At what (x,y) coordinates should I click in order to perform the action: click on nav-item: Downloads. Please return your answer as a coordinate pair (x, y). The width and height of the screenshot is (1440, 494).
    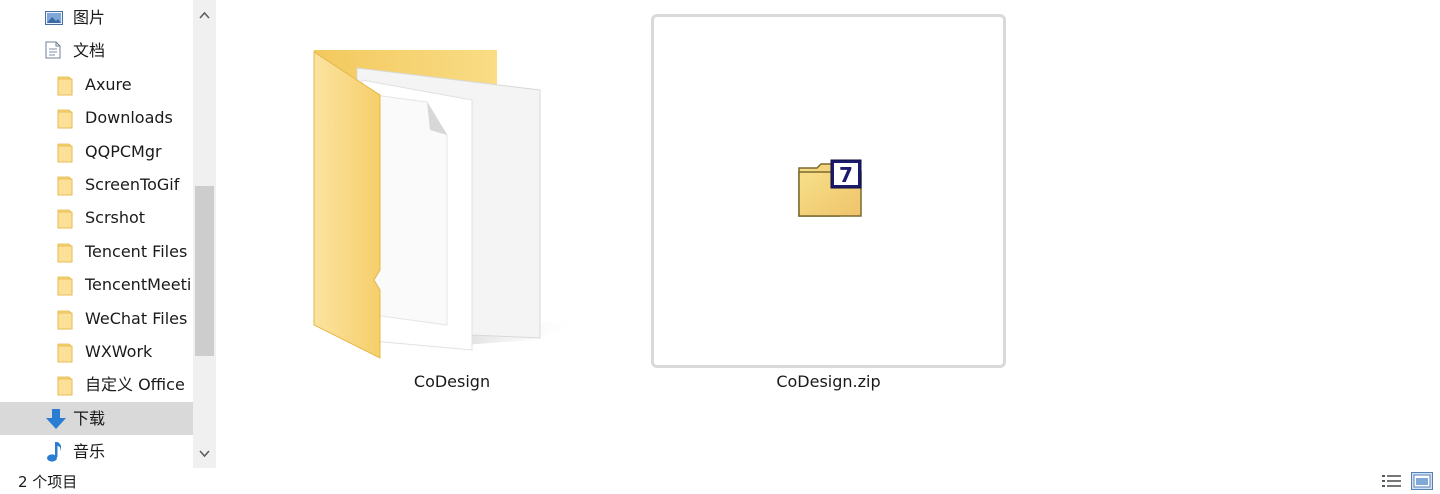
    Looking at the image, I should click on (96, 117).